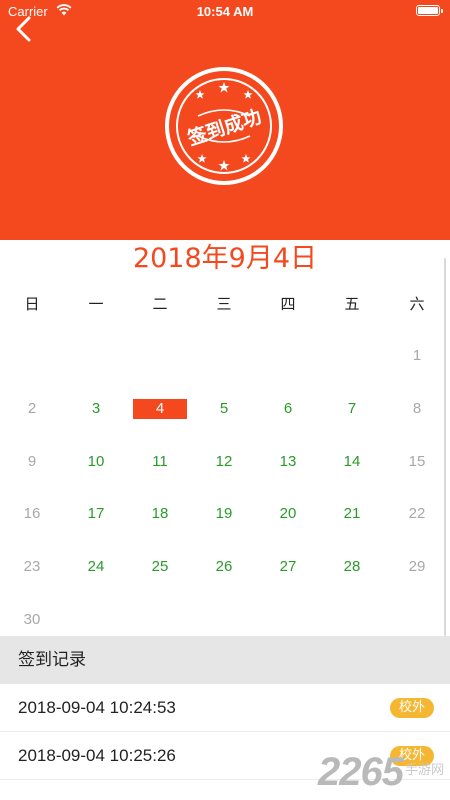  What do you see at coordinates (224, 126) in the screenshot?
I see `check-in-success-stamp: 签到成功` at bounding box center [224, 126].